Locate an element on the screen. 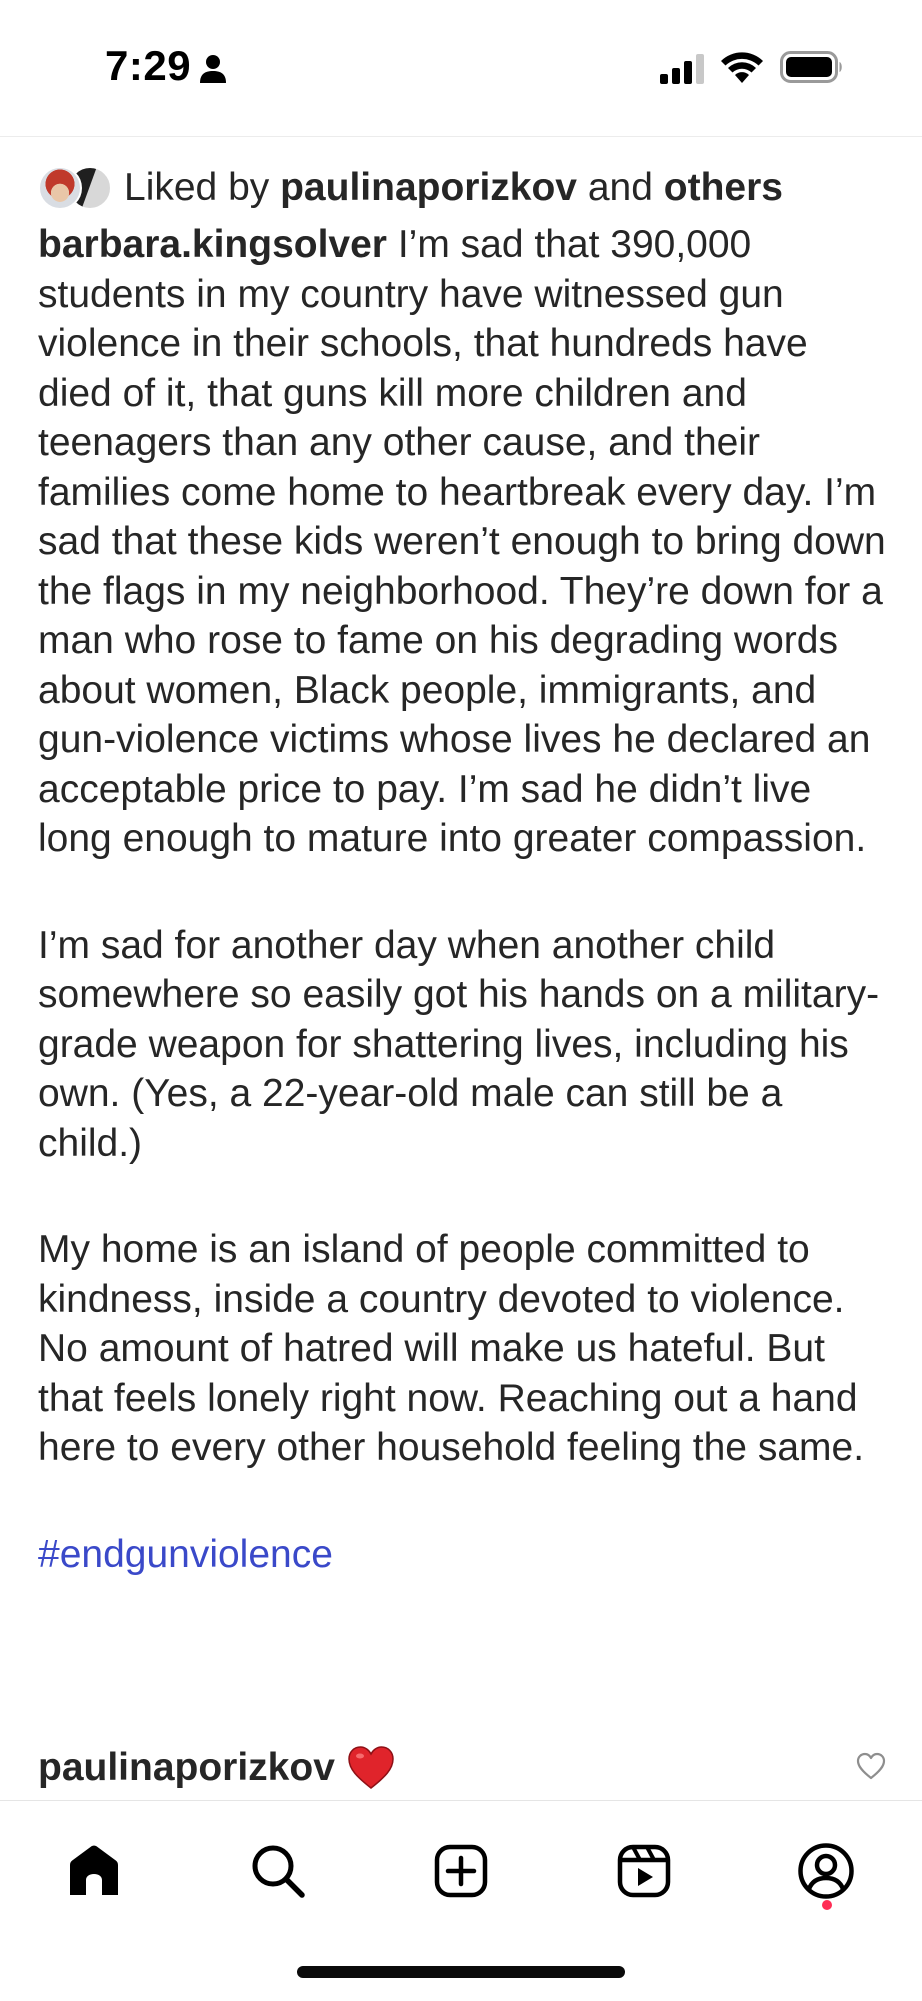 This screenshot has width=922, height=2001. avatar is located at coordinates (60, 188).